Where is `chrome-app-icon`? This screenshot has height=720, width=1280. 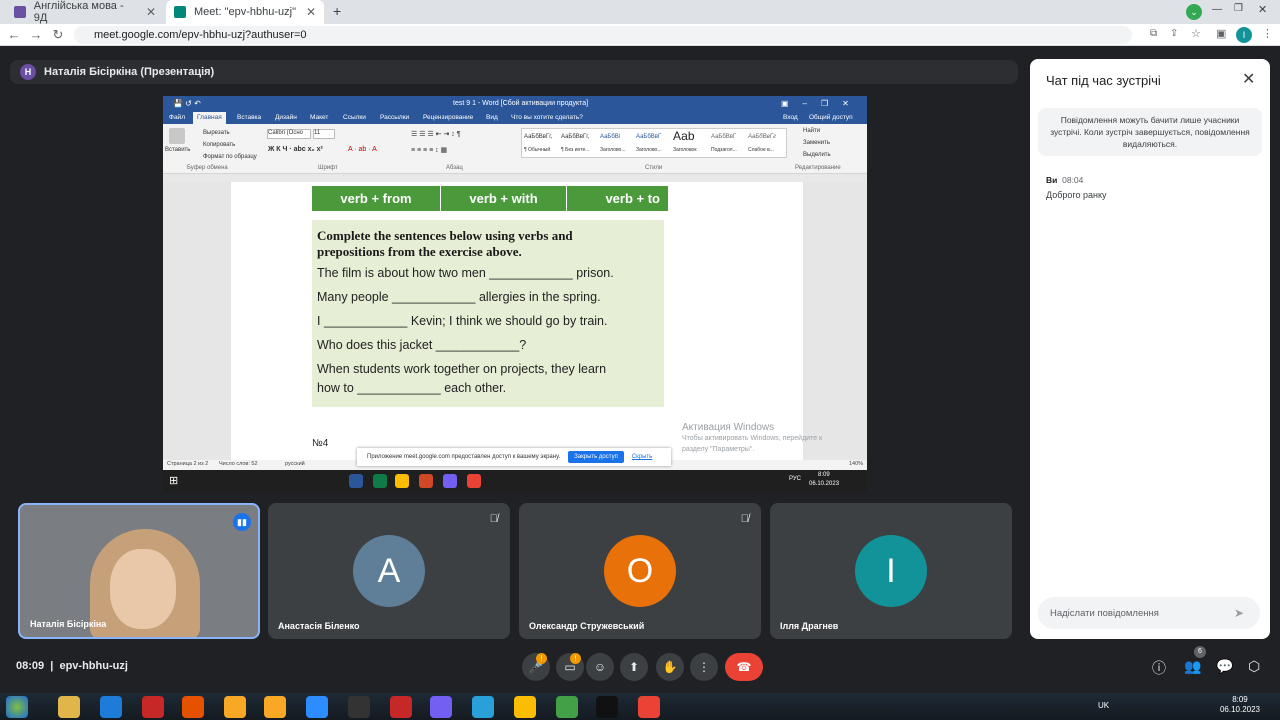 chrome-app-icon is located at coordinates (474, 481).